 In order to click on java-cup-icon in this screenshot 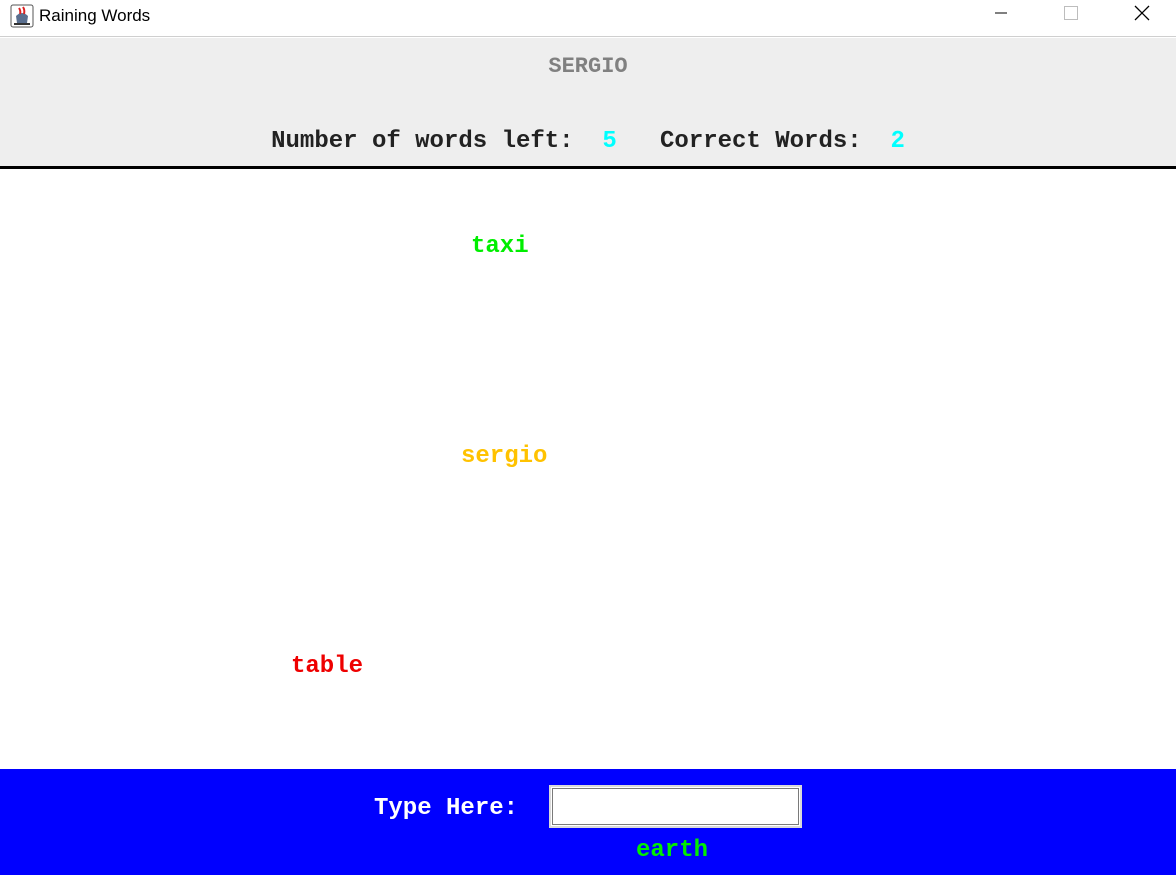, I will do `click(22, 16)`.